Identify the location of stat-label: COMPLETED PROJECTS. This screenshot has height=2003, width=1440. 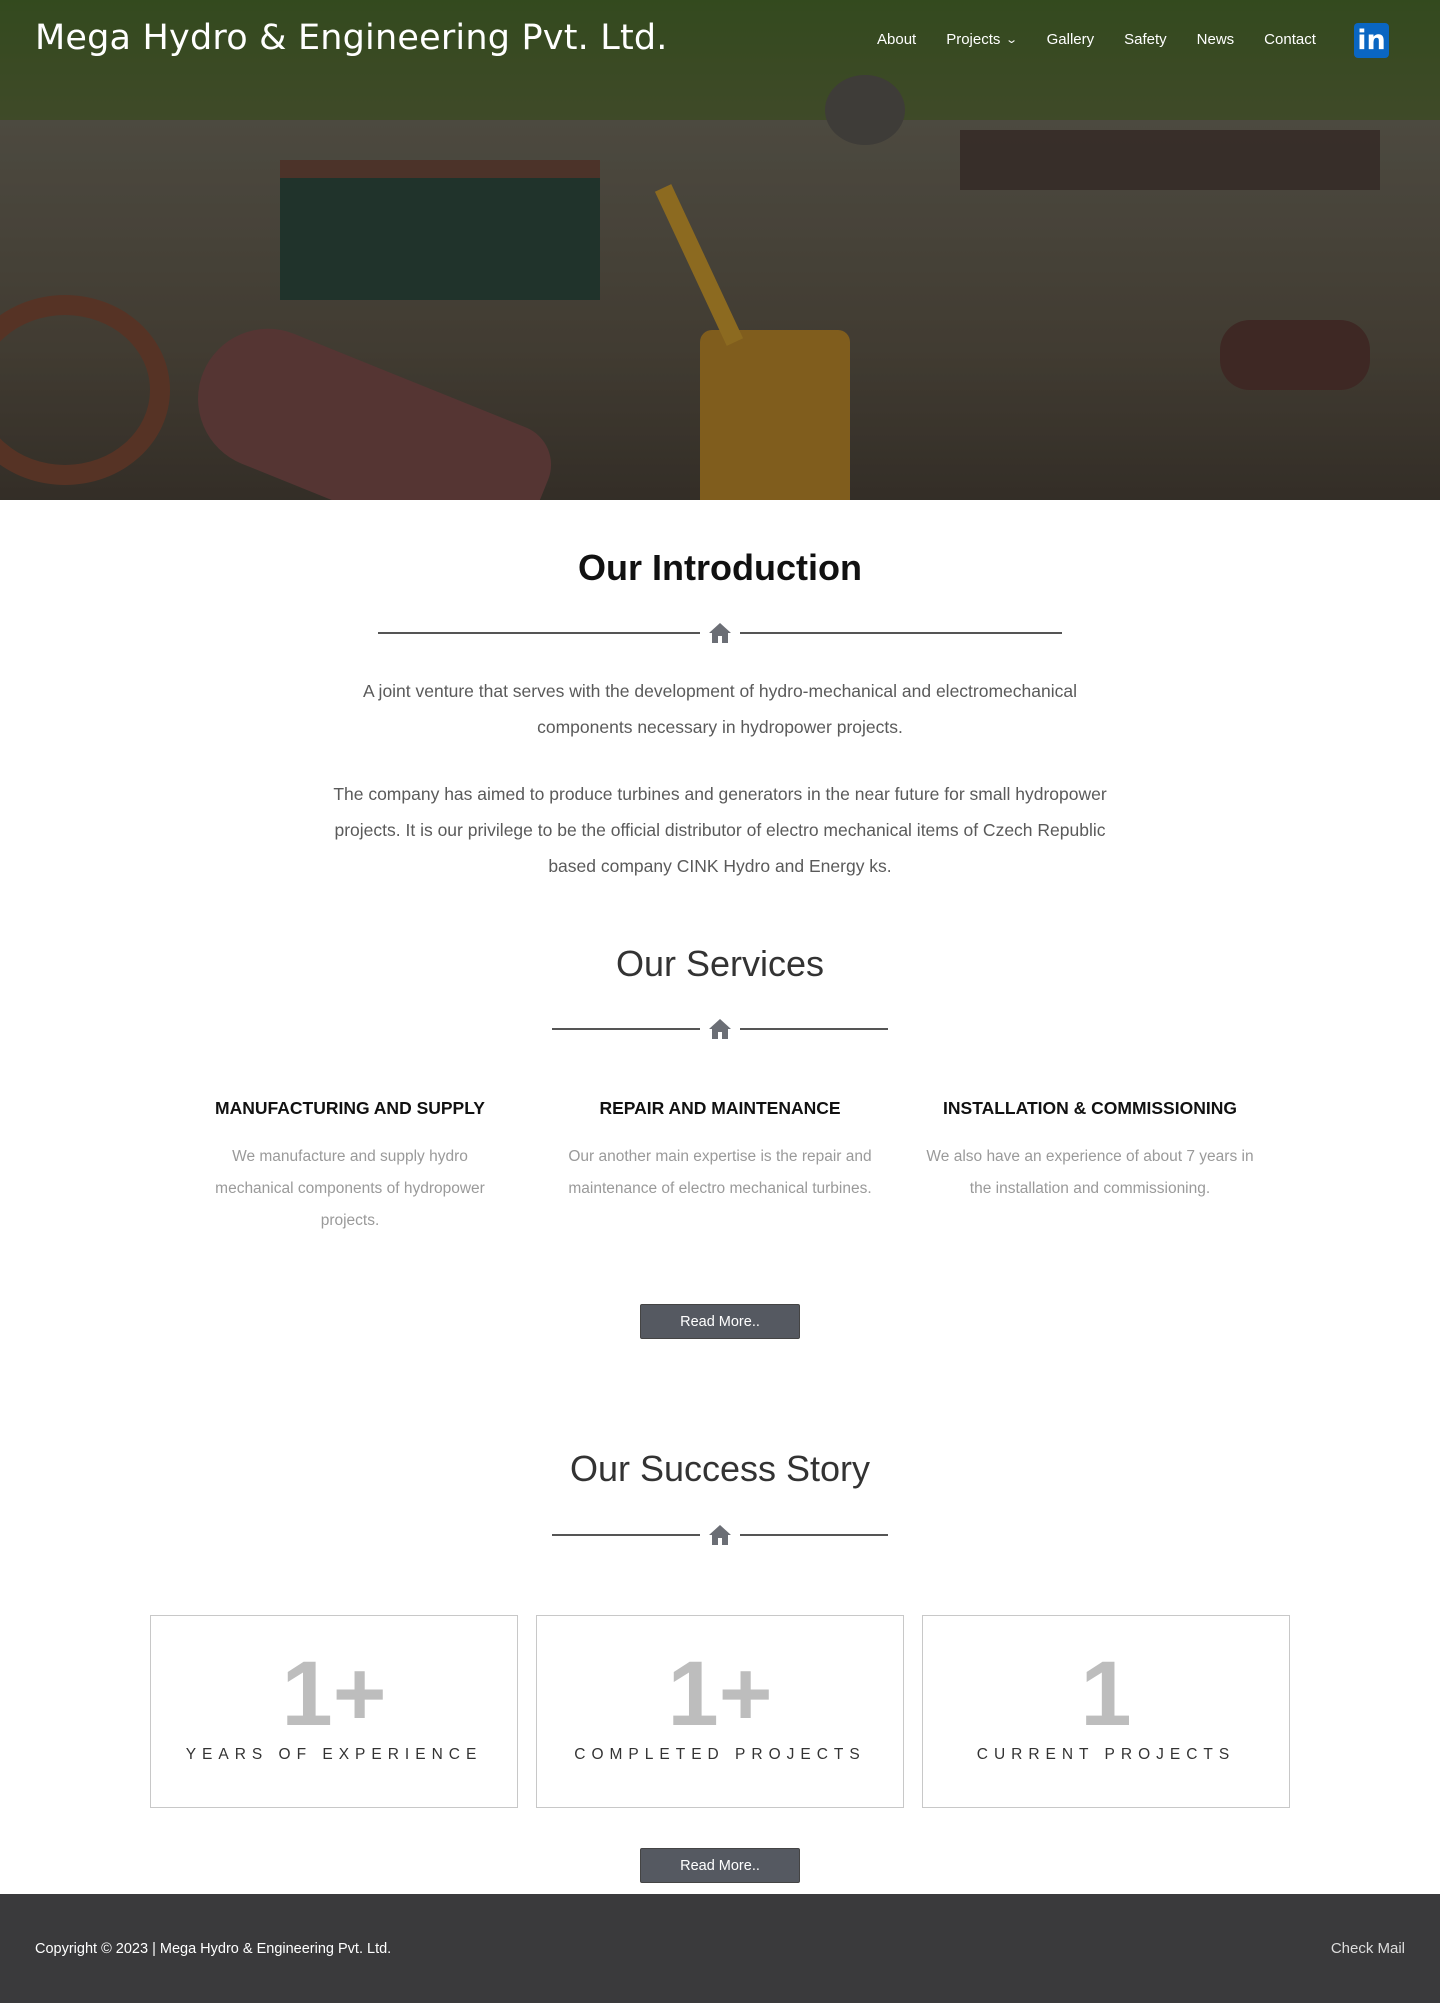
(720, 1754).